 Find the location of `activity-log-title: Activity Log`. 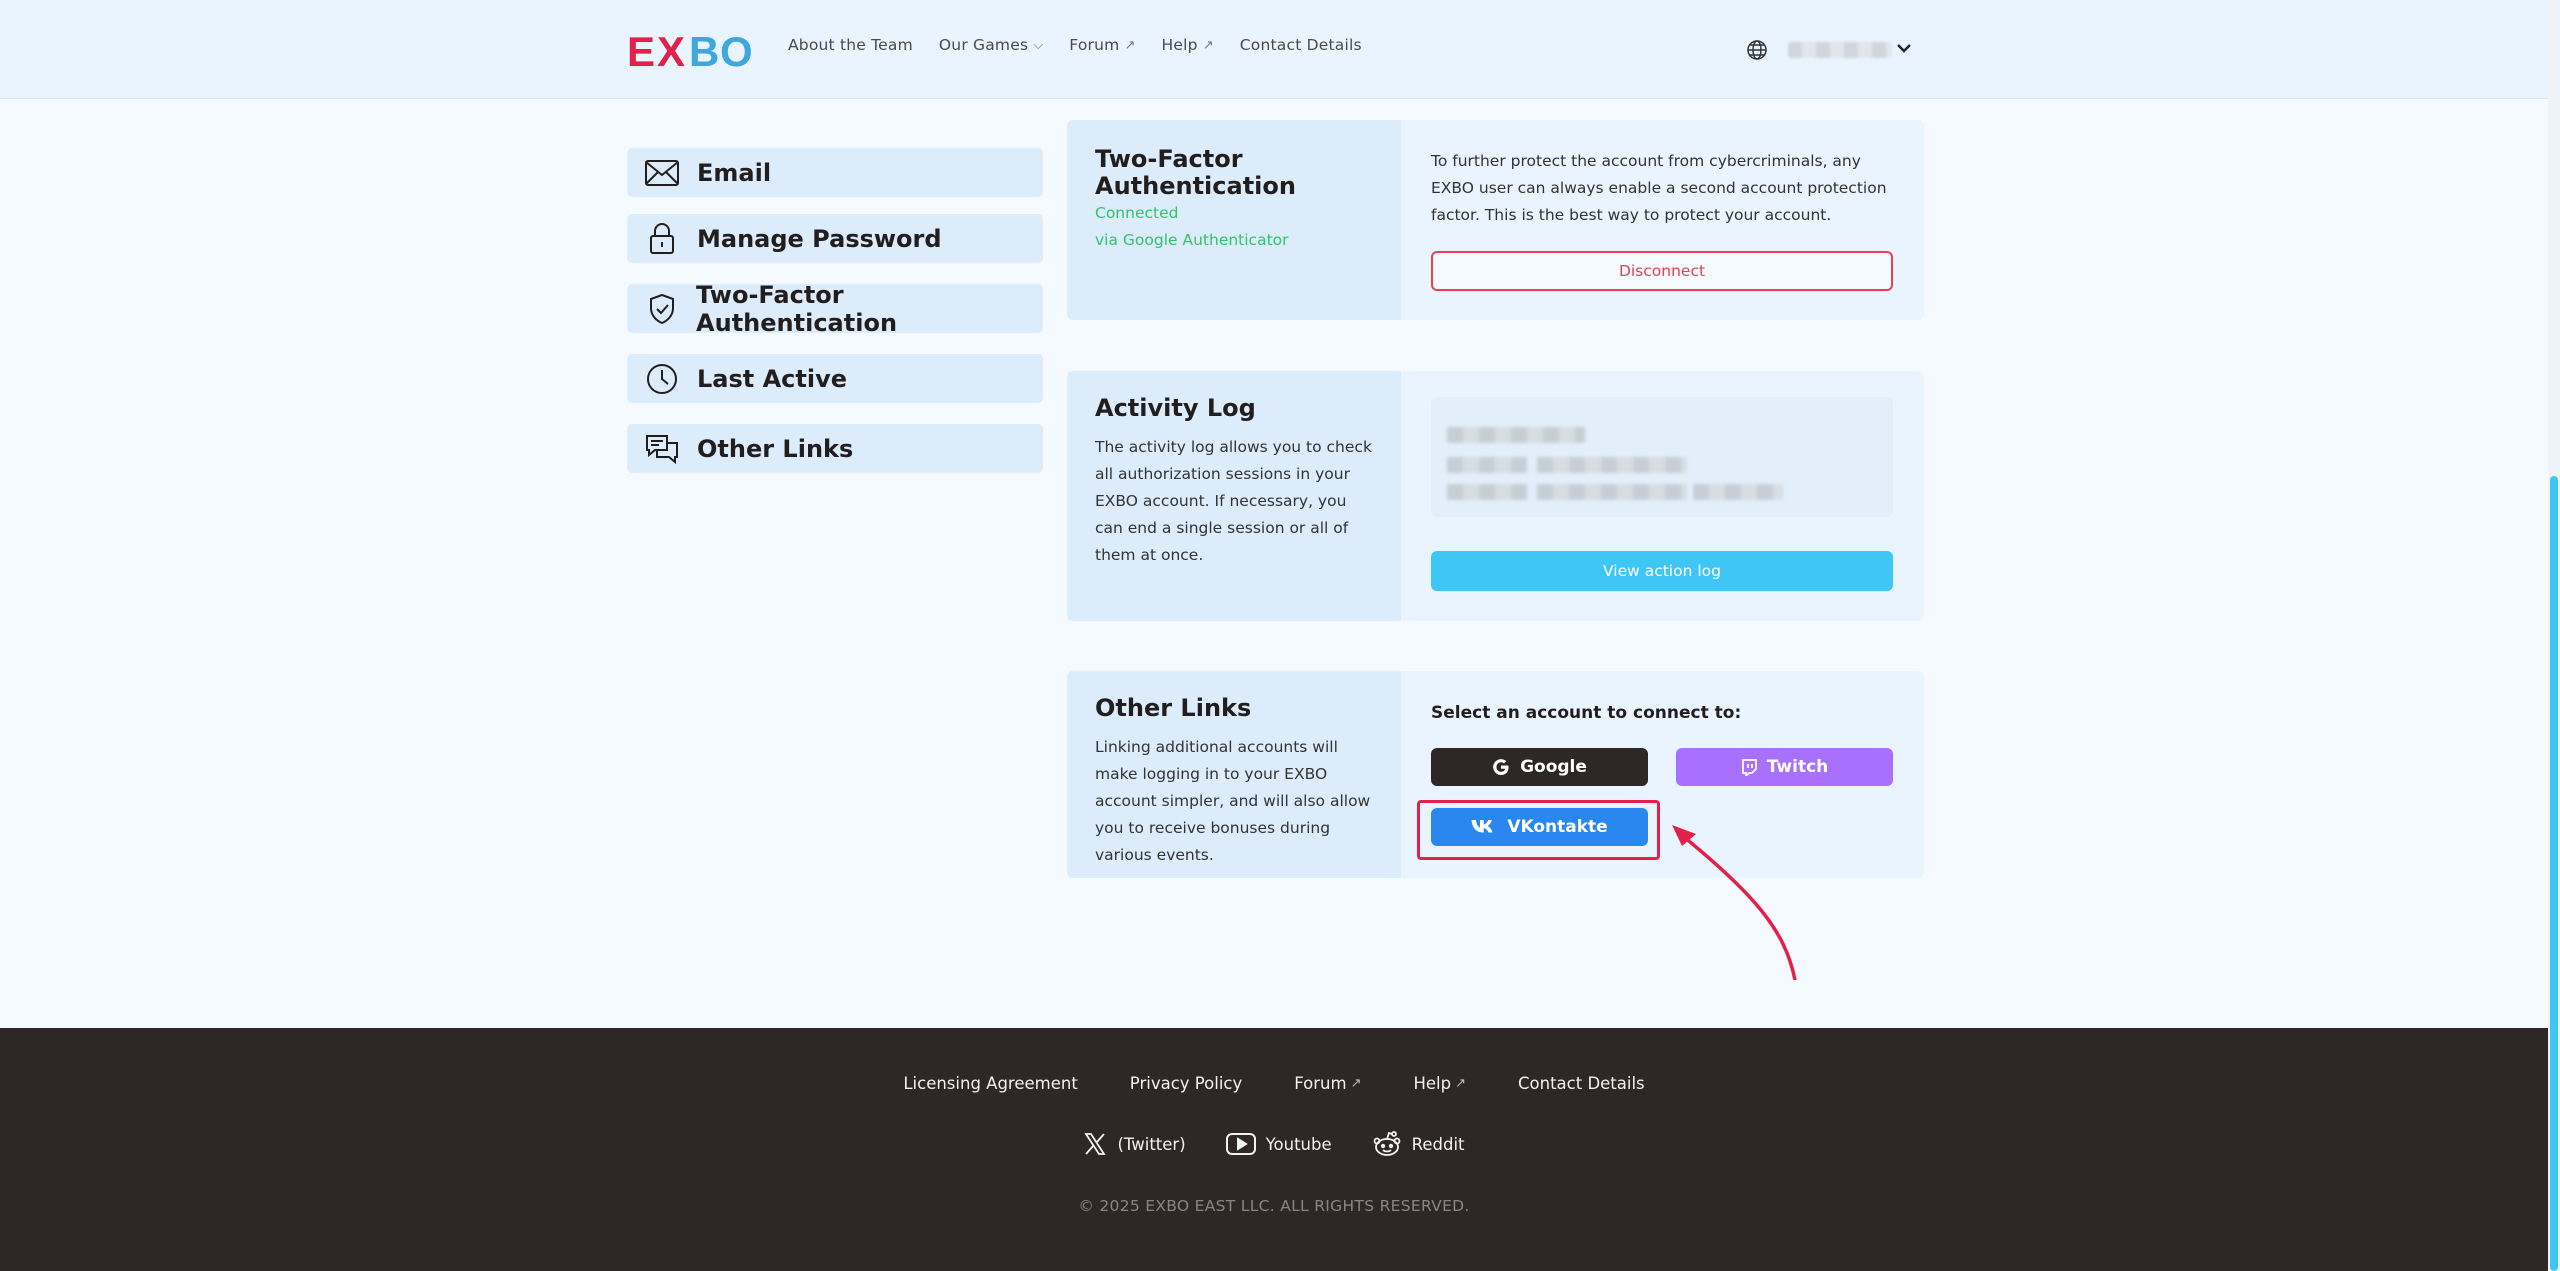

activity-log-title: Activity Log is located at coordinates (1175, 408).